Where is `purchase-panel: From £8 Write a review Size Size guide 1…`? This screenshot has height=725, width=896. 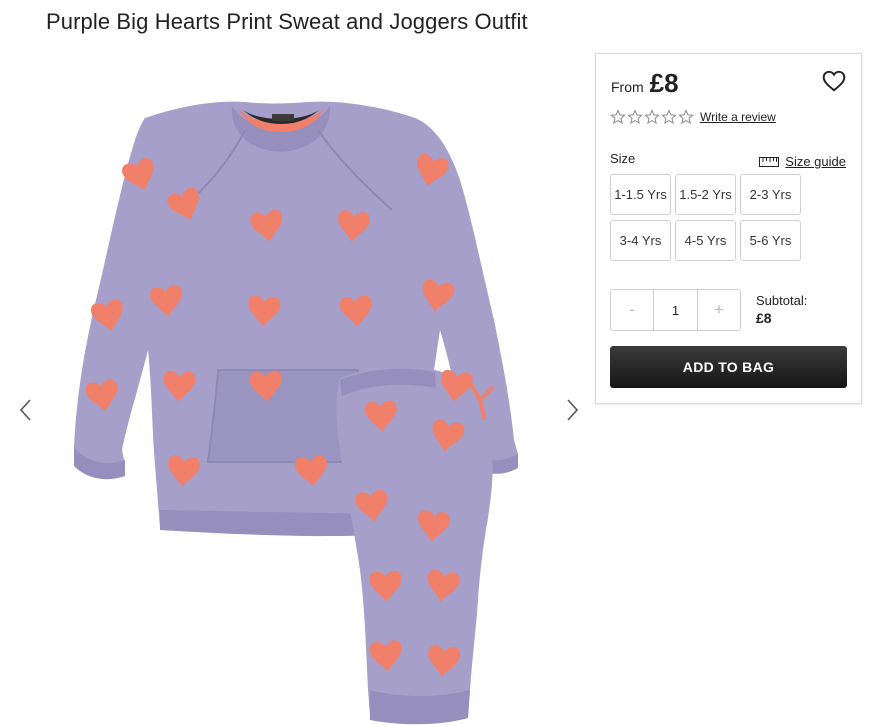 purchase-panel: From £8 Write a review Size Size guide 1… is located at coordinates (728, 228).